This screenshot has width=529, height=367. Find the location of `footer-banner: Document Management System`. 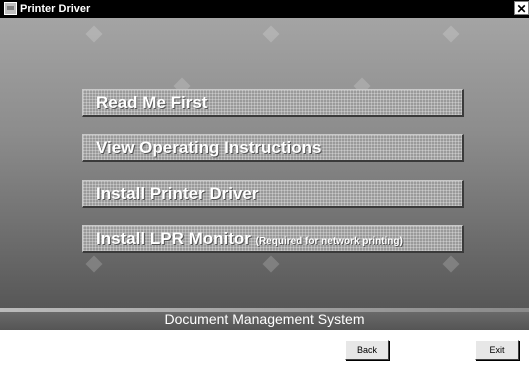

footer-banner: Document Management System is located at coordinates (264, 319).